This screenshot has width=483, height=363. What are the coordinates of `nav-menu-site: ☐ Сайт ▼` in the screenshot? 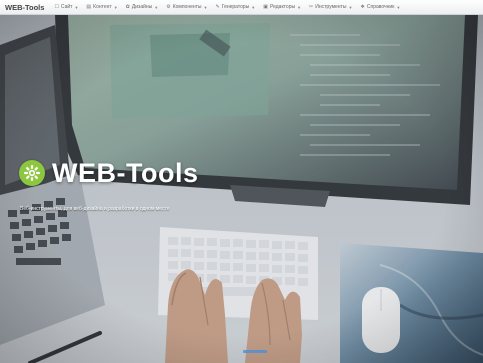 It's located at (66, 7).